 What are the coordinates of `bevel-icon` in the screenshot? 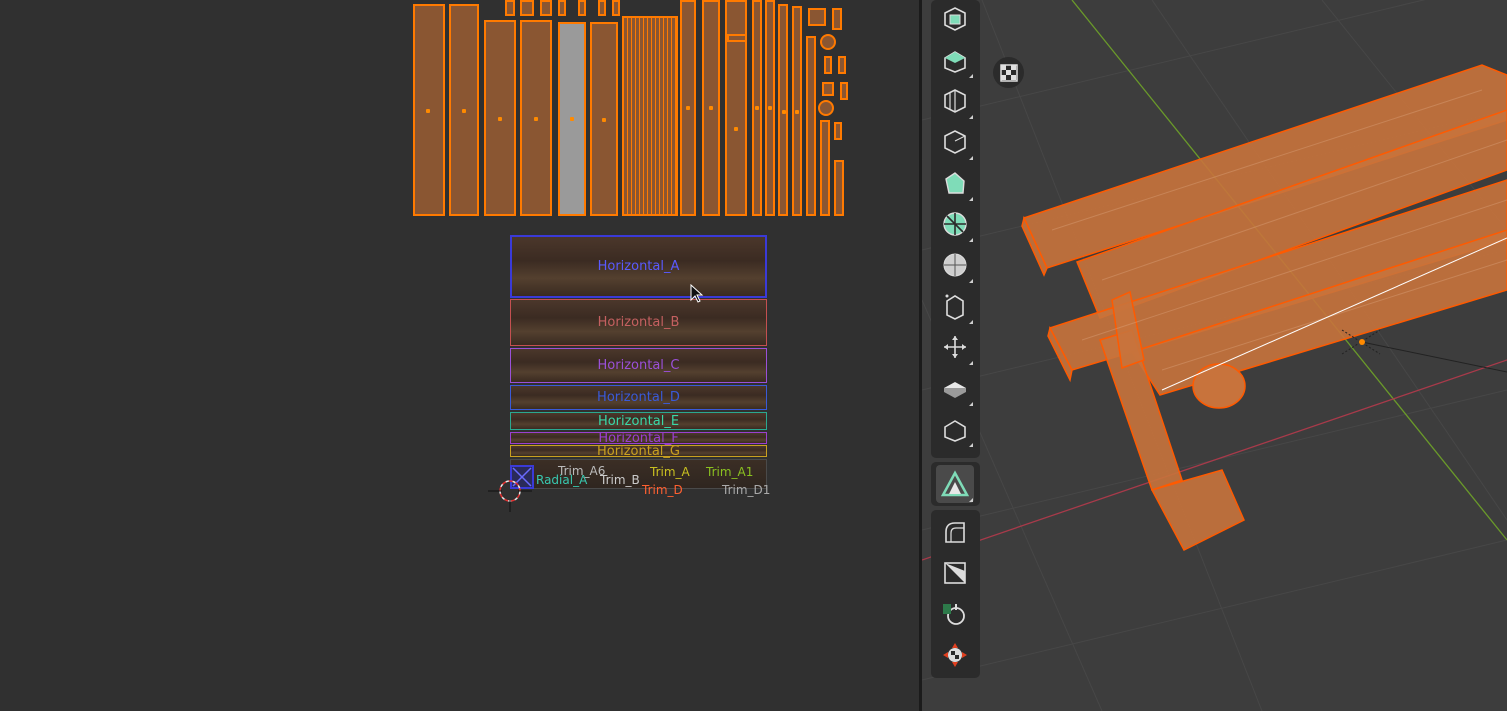 It's located at (955, 142).